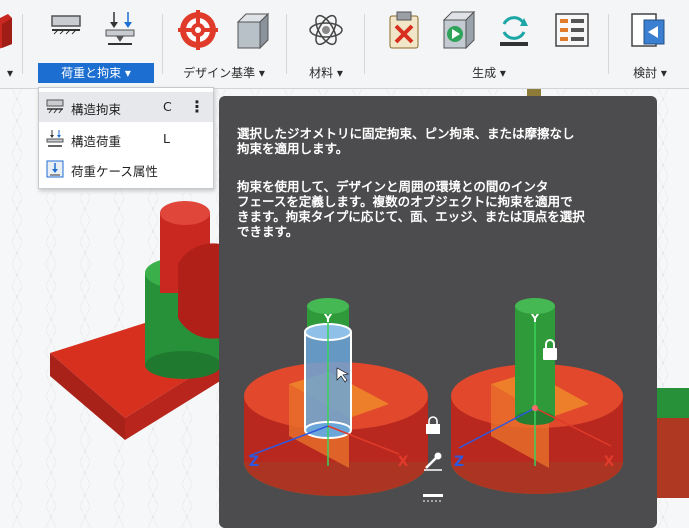 The height and width of the screenshot is (528, 689). I want to click on menu-item-structural-loads: 構造荷重 L, so click(126, 139).